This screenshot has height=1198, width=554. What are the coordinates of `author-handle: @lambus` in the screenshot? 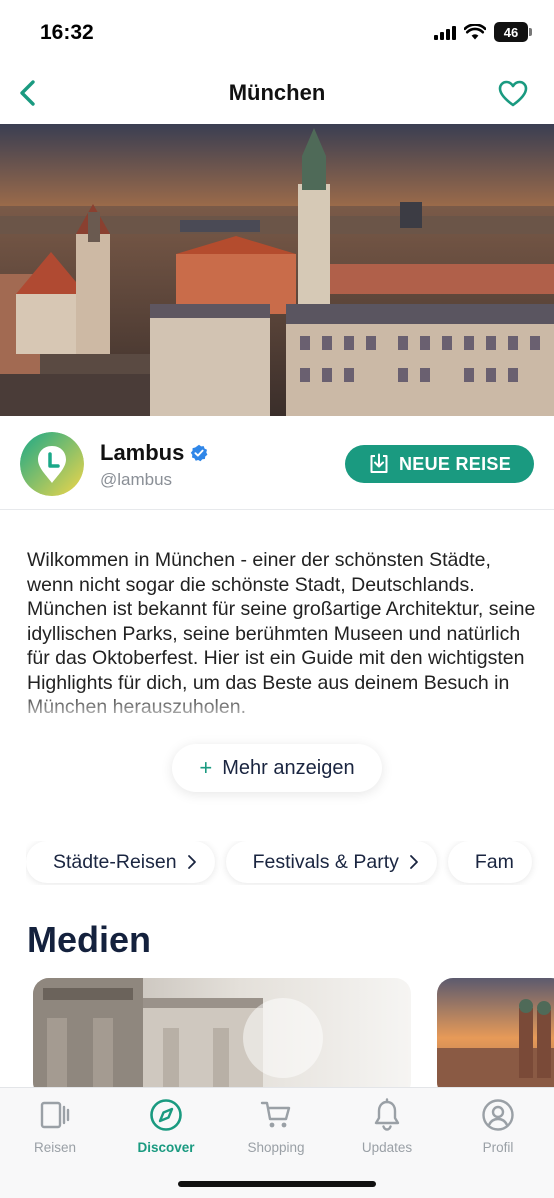 It's located at (136, 479).